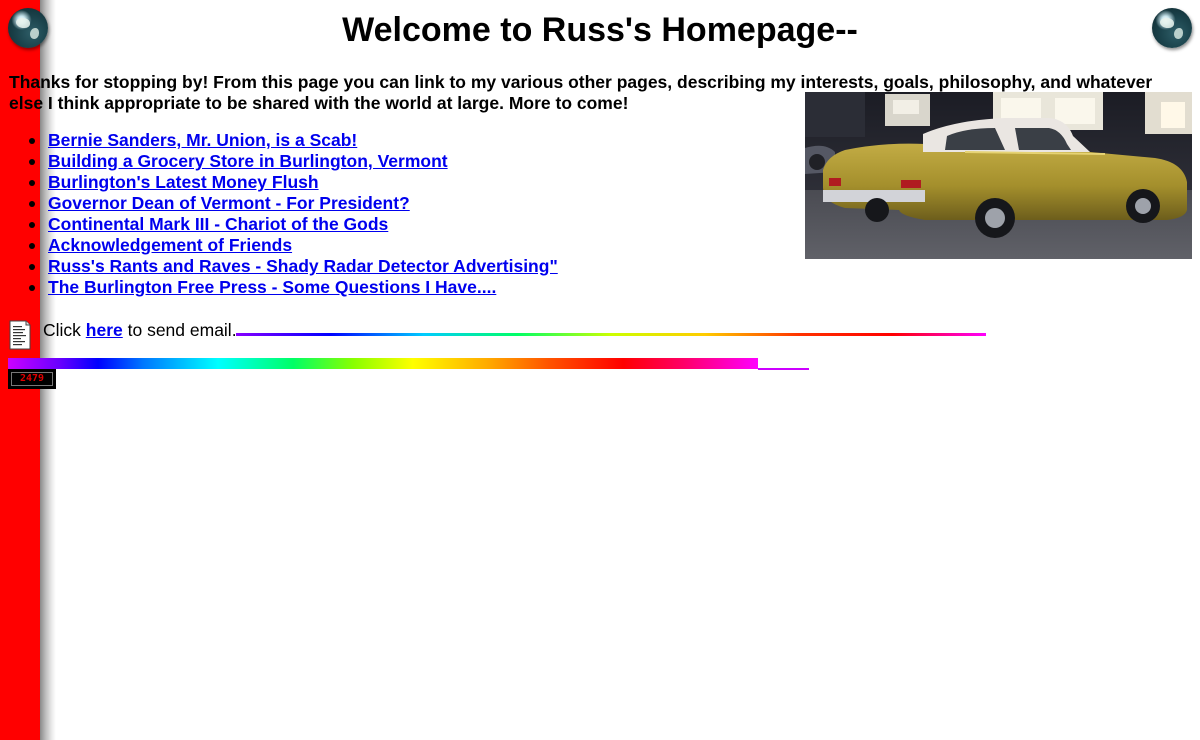  Describe the element at coordinates (611, 334) in the screenshot. I see `thin-rainbow-divider` at that location.